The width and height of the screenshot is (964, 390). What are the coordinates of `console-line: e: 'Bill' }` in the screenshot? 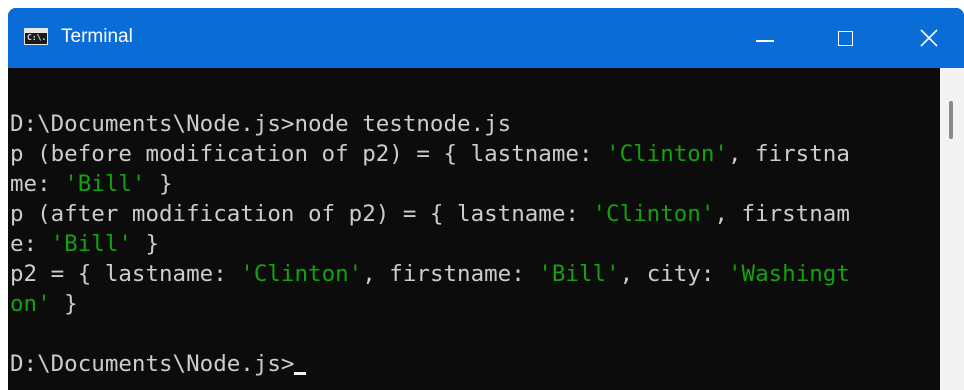 It's located at (84, 244).